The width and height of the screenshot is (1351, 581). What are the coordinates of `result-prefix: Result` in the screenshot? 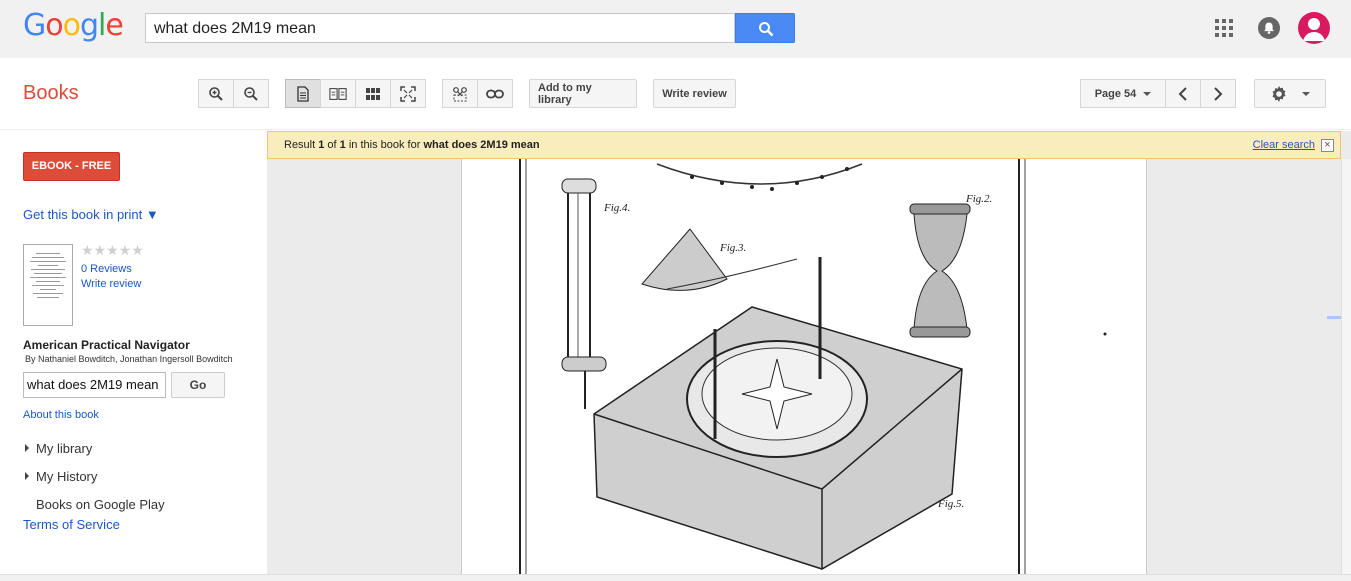 It's located at (301, 145).